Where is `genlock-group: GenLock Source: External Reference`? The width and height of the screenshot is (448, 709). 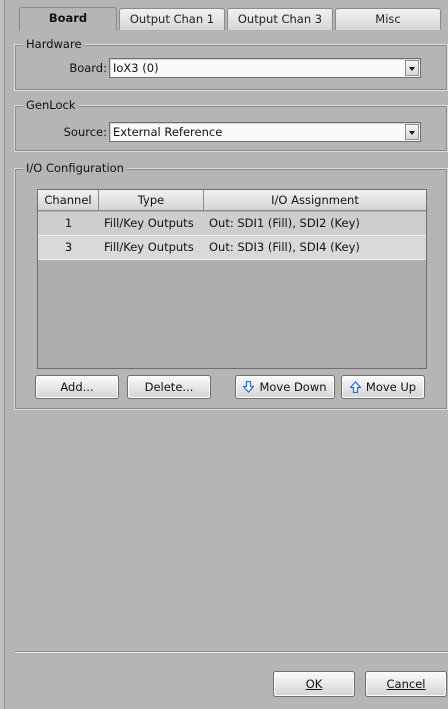 genlock-group: GenLock Source: External Reference is located at coordinates (231, 125).